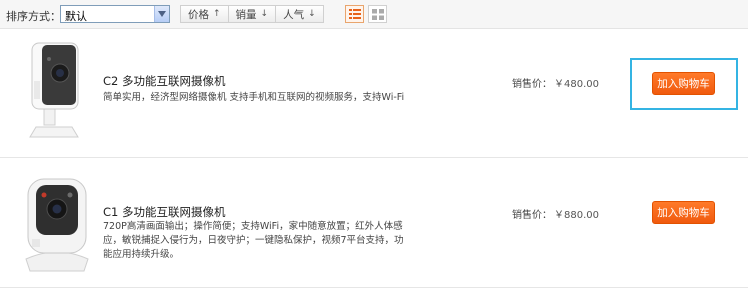  Describe the element at coordinates (254, 97) in the screenshot. I see `product-description: 简单实用，经济型网络摄像机 支持手机和互联网的视频服务，支持Wi-Fi` at that location.